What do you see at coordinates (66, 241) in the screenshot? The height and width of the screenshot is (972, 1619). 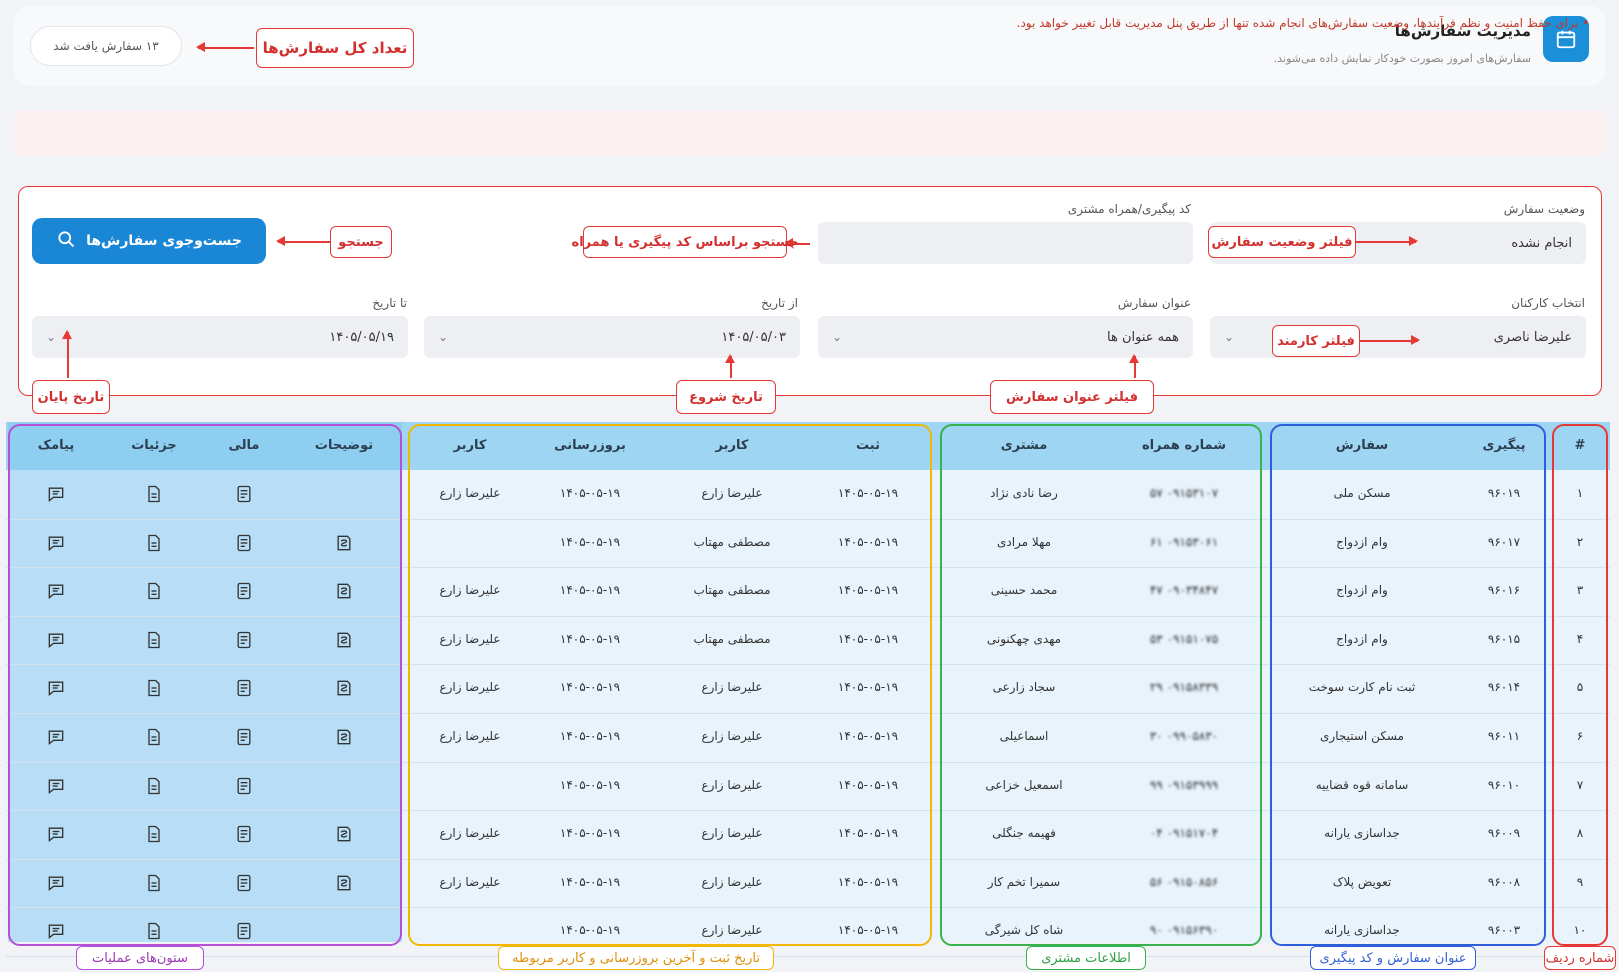 I see `search-icon` at bounding box center [66, 241].